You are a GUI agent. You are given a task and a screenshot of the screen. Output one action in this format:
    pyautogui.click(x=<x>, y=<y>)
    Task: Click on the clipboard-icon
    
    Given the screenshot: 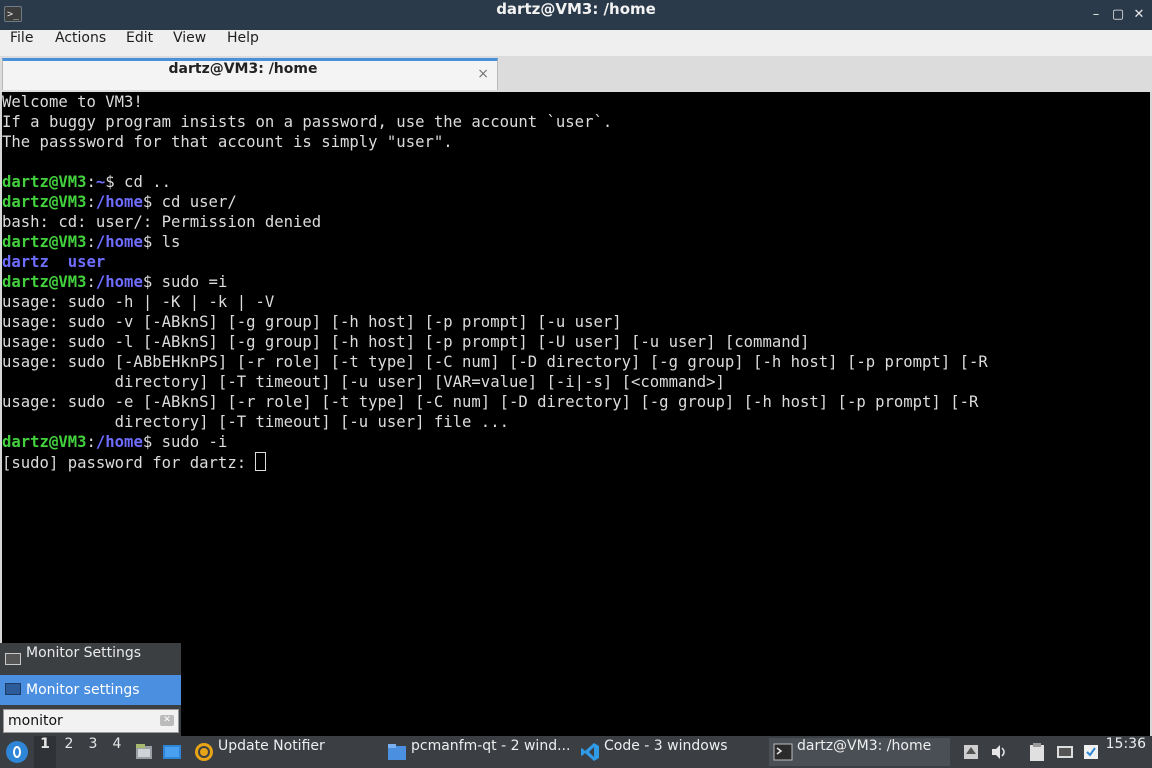 What is the action you would take?
    pyautogui.click(x=1037, y=752)
    